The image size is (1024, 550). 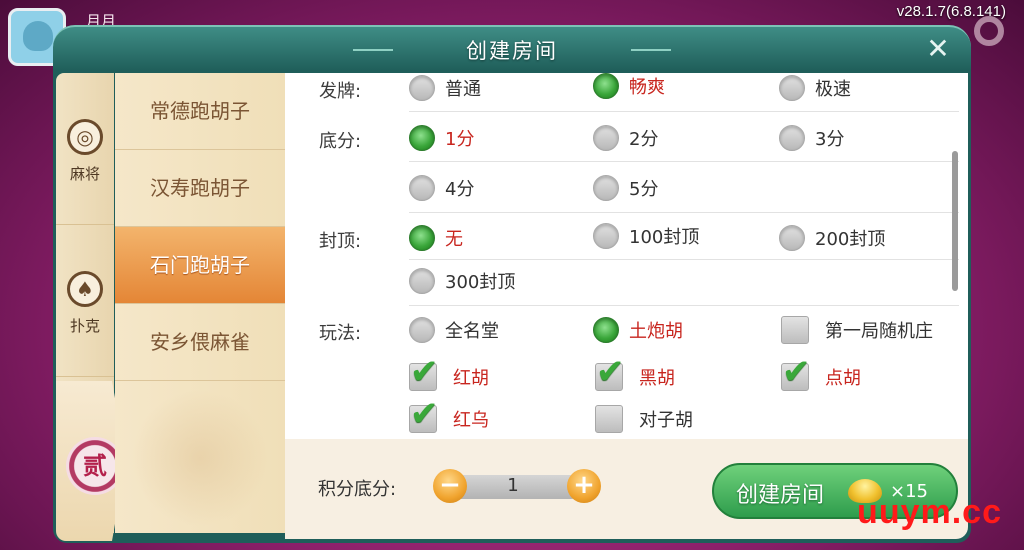 What do you see at coordinates (811, 138) in the screenshot?
I see `base-option-3: 3分` at bounding box center [811, 138].